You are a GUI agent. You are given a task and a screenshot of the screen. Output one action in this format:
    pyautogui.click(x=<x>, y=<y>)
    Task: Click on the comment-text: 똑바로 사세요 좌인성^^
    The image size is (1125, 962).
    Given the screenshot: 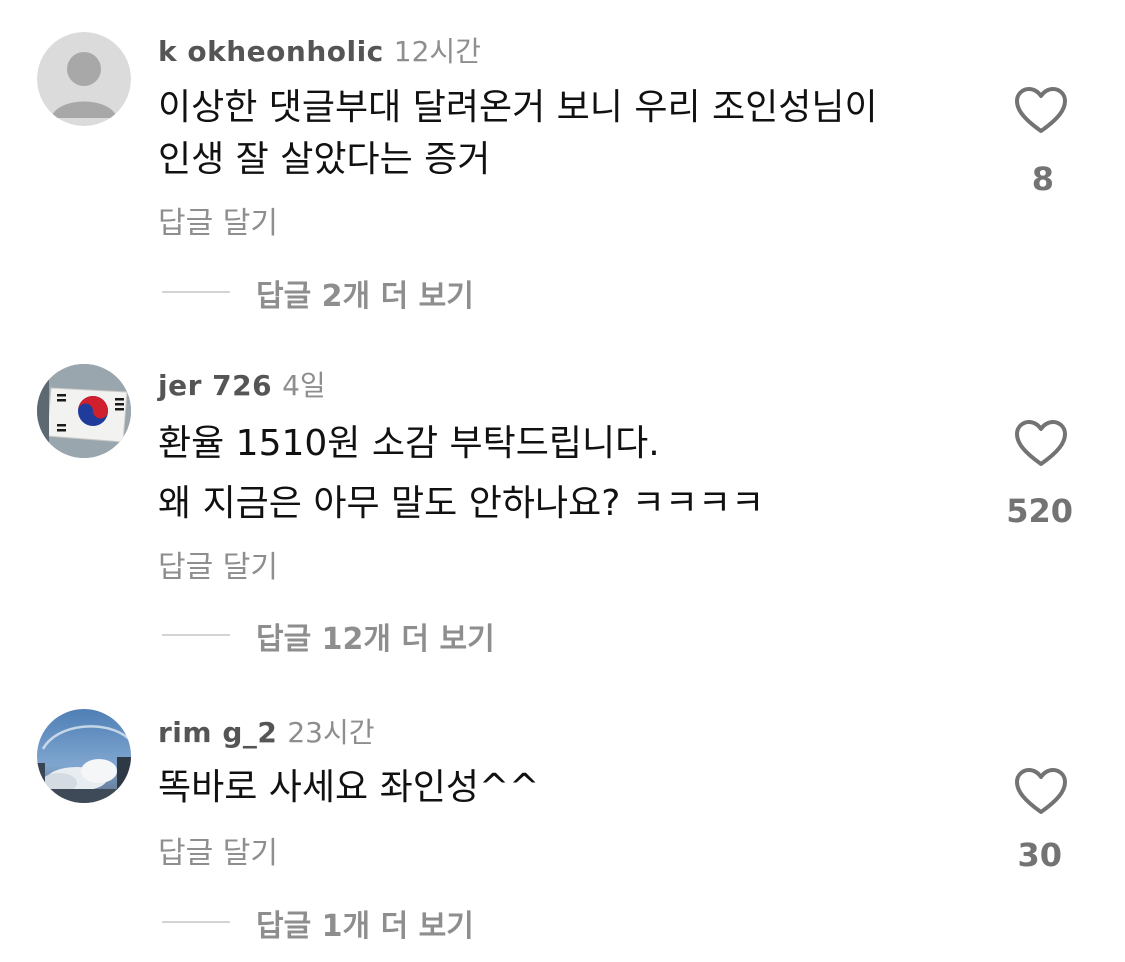 What is the action you would take?
    pyautogui.click(x=568, y=788)
    